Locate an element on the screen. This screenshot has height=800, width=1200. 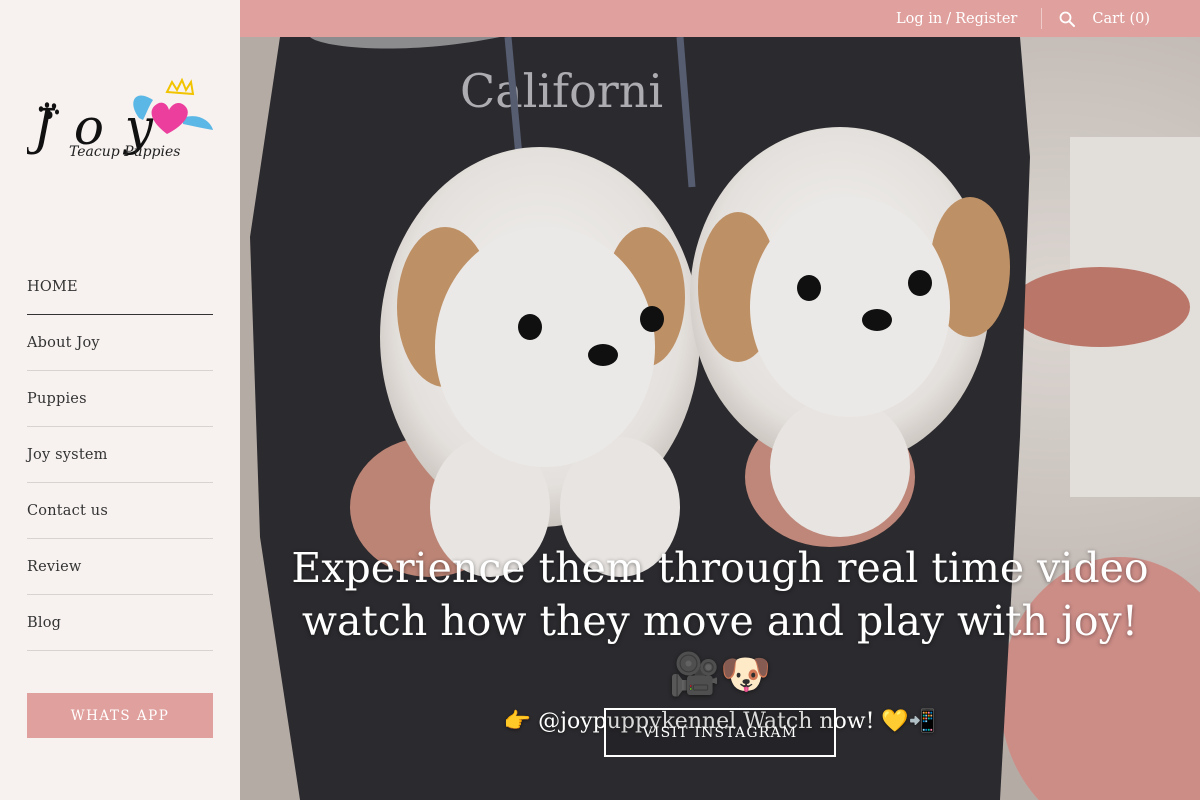
nav-item-home: HOME is located at coordinates (120, 287).